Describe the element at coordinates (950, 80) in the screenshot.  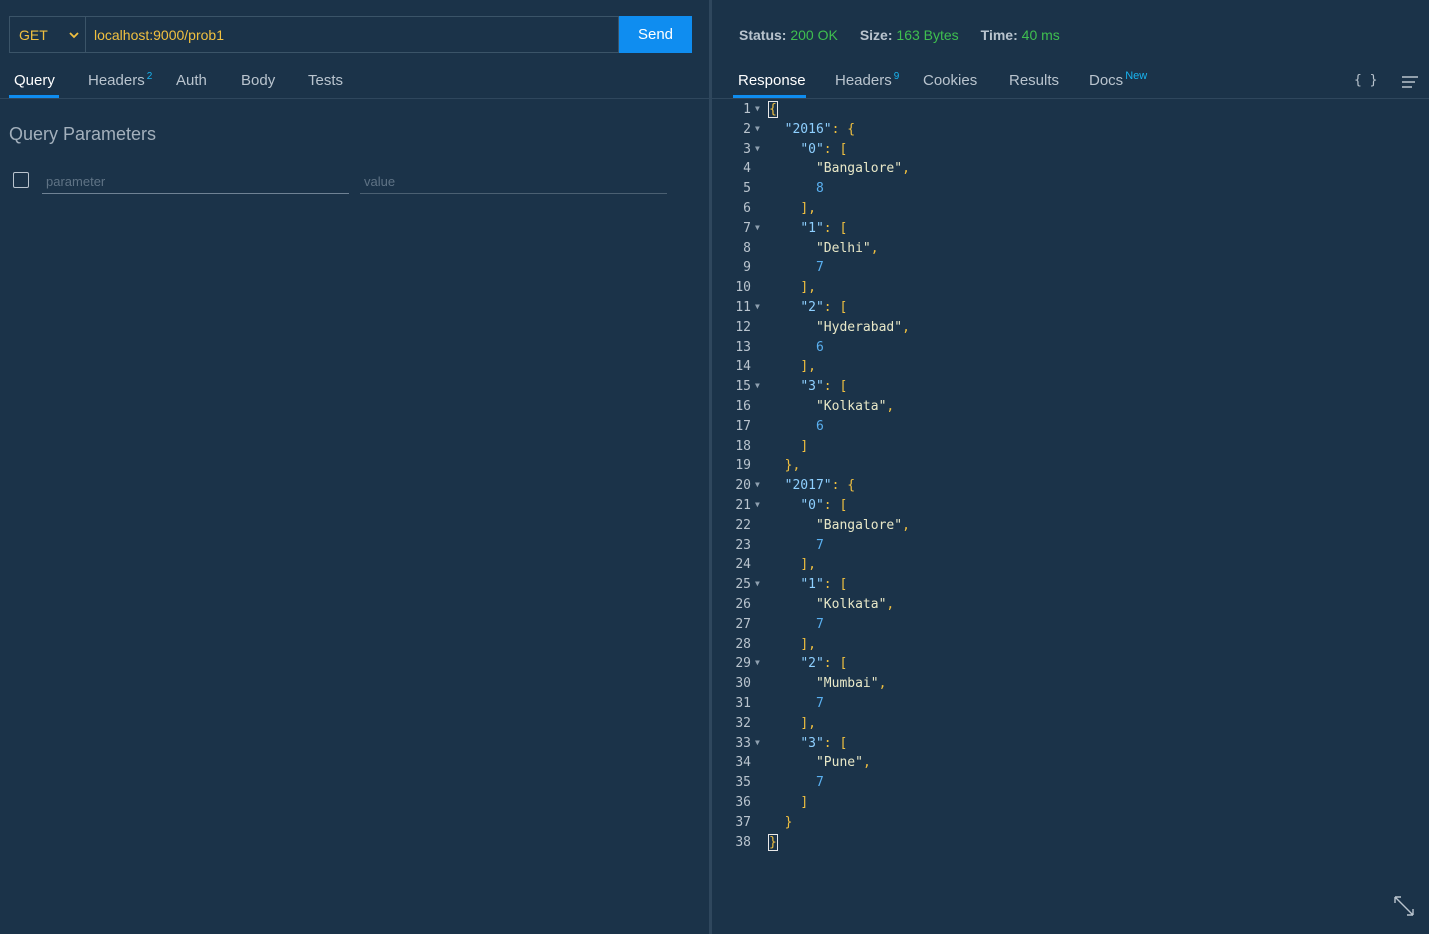
I see `tab-cookies: Cookies` at that location.